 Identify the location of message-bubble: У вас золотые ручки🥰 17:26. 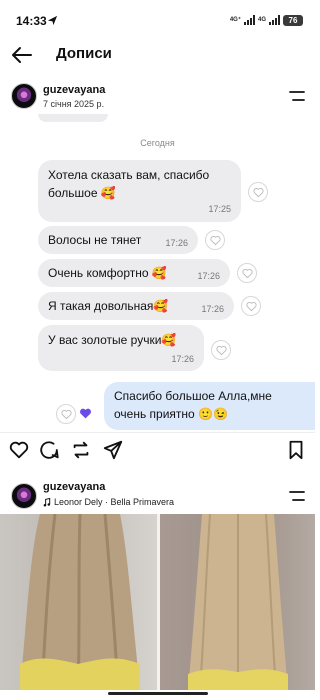
(121, 348).